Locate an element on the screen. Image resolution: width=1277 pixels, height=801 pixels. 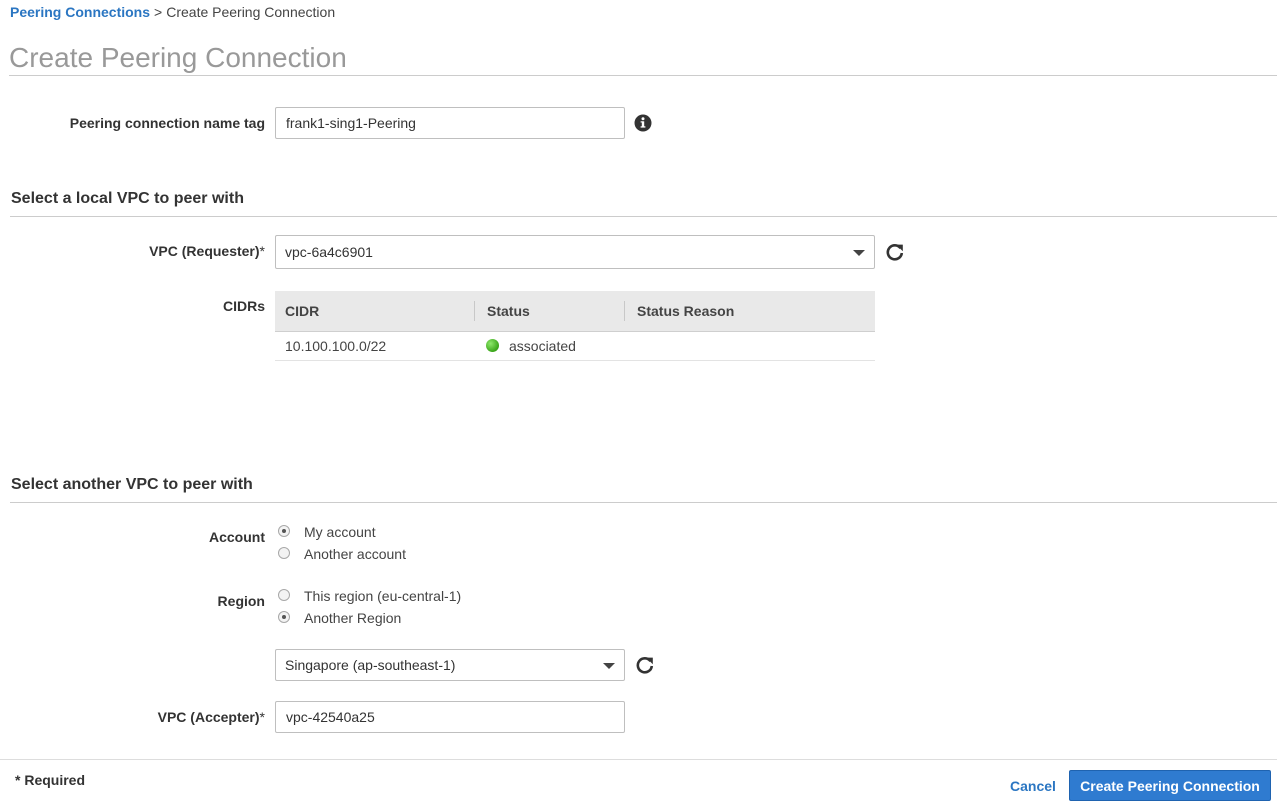
vpc-requester-label-text: VPC (Requester) is located at coordinates (204, 251).